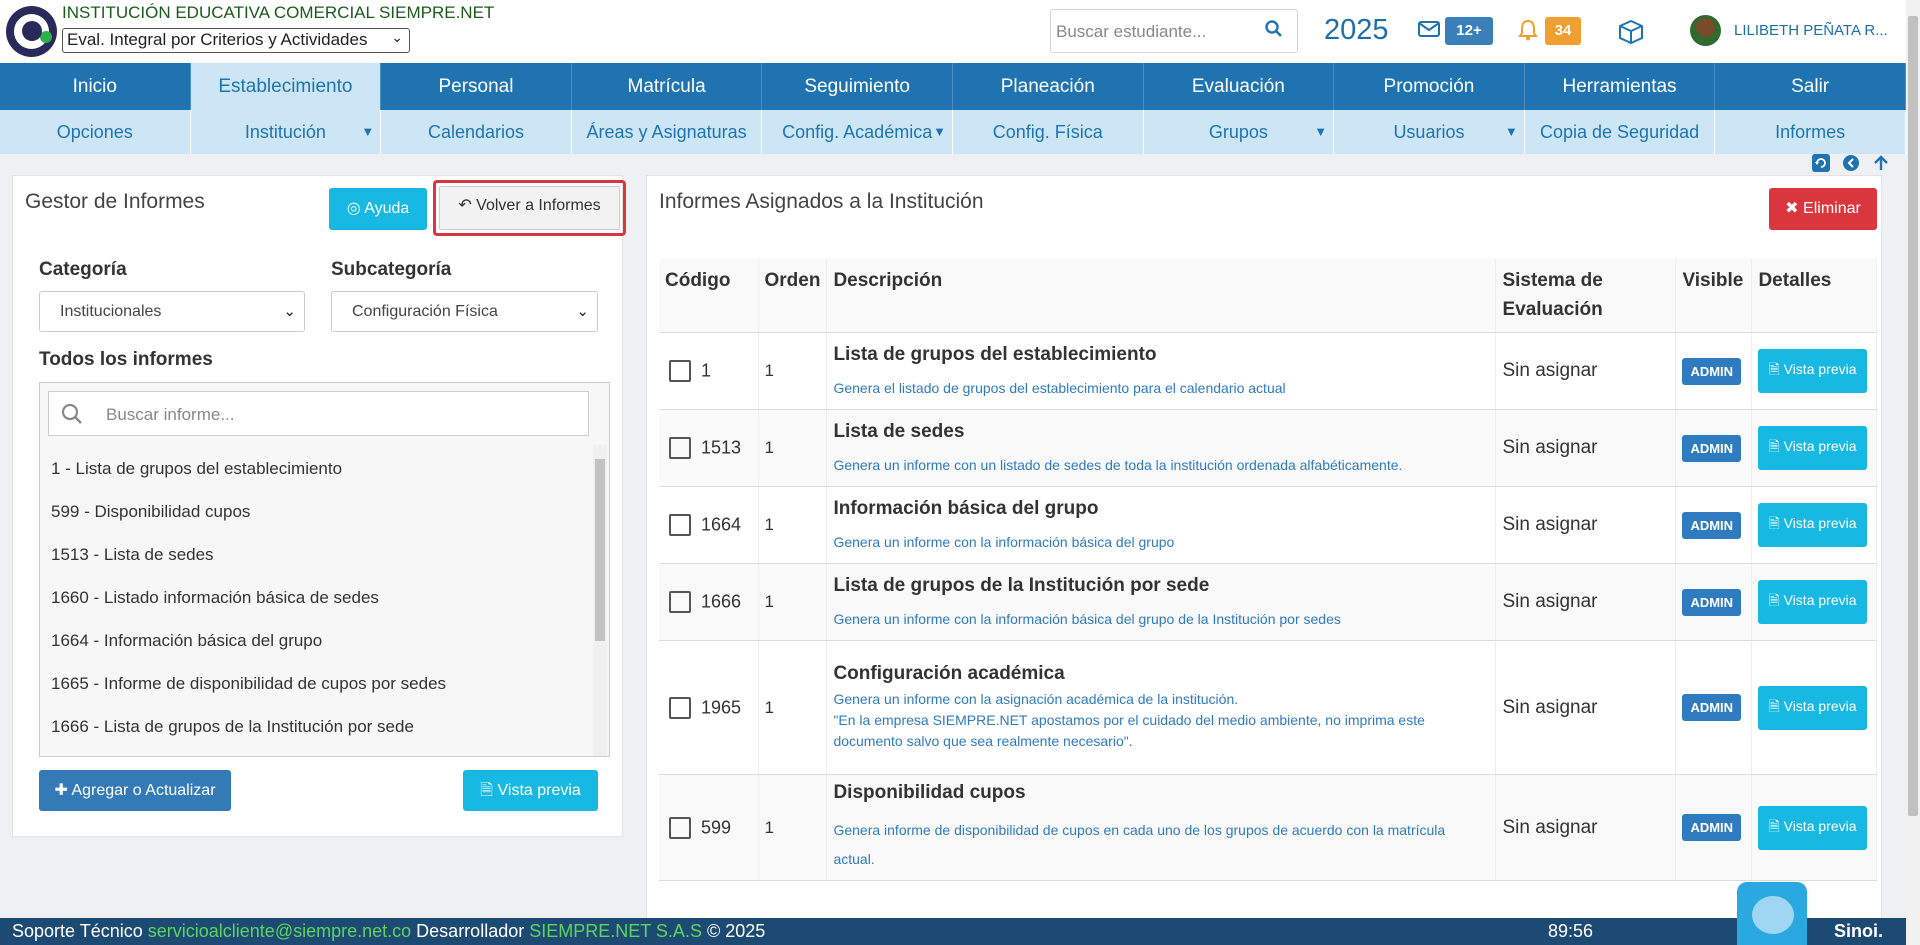 This screenshot has height=945, width=1920. Describe the element at coordinates (1429, 132) in the screenshot. I see `subnav-usuarios: Usuarios ▼` at that location.